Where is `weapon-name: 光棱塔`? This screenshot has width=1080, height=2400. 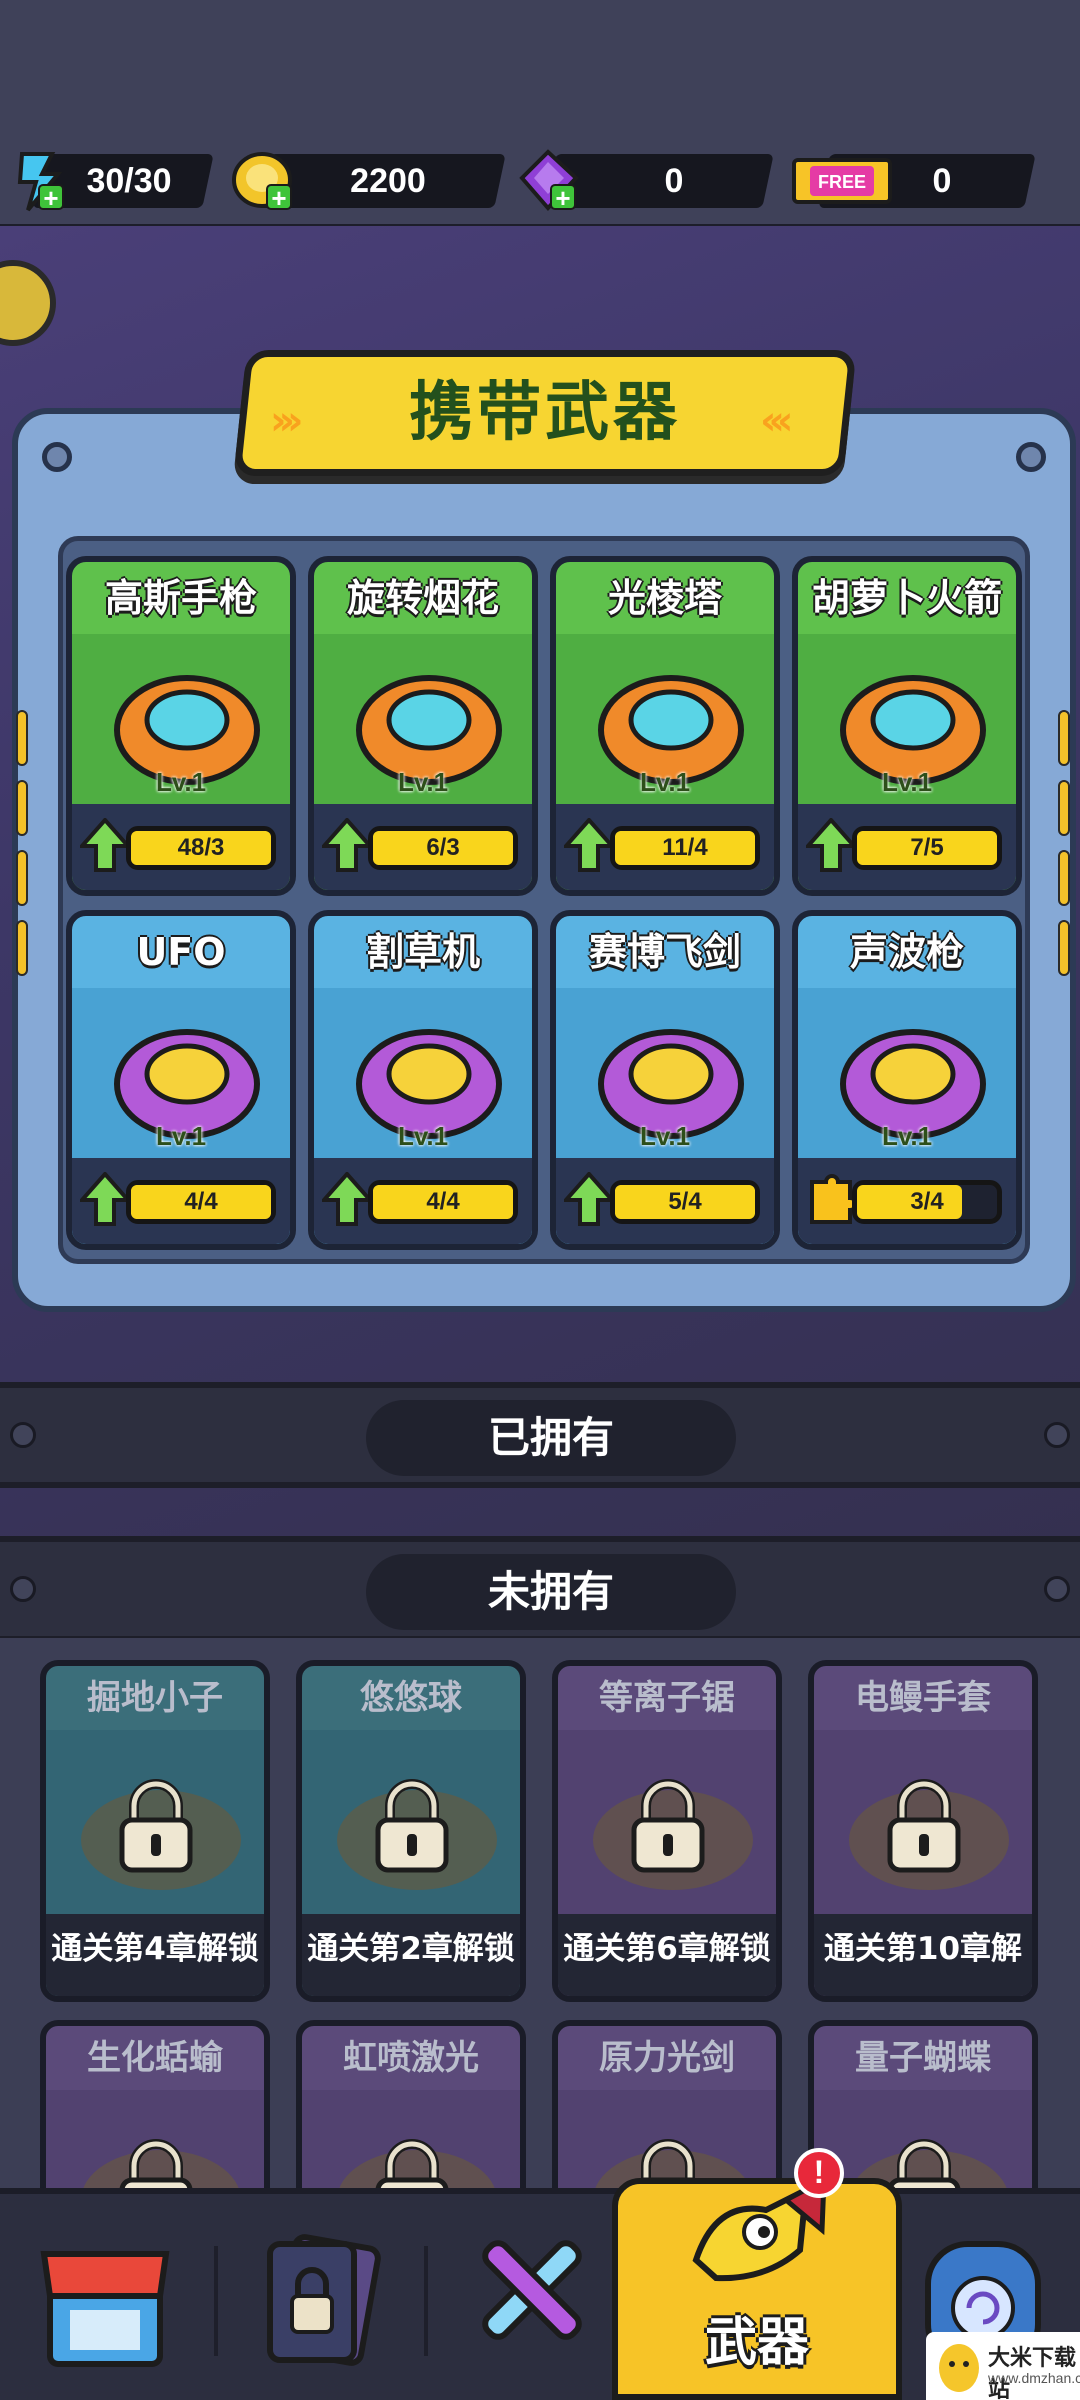
weapon-name: 光棱塔 is located at coordinates (664, 598).